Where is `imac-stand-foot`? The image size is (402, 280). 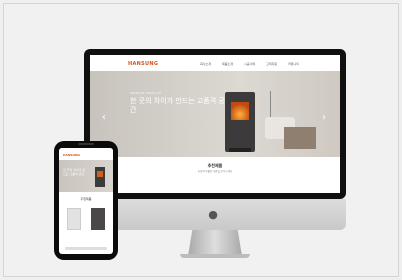 imac-stand-foot is located at coordinates (215, 256).